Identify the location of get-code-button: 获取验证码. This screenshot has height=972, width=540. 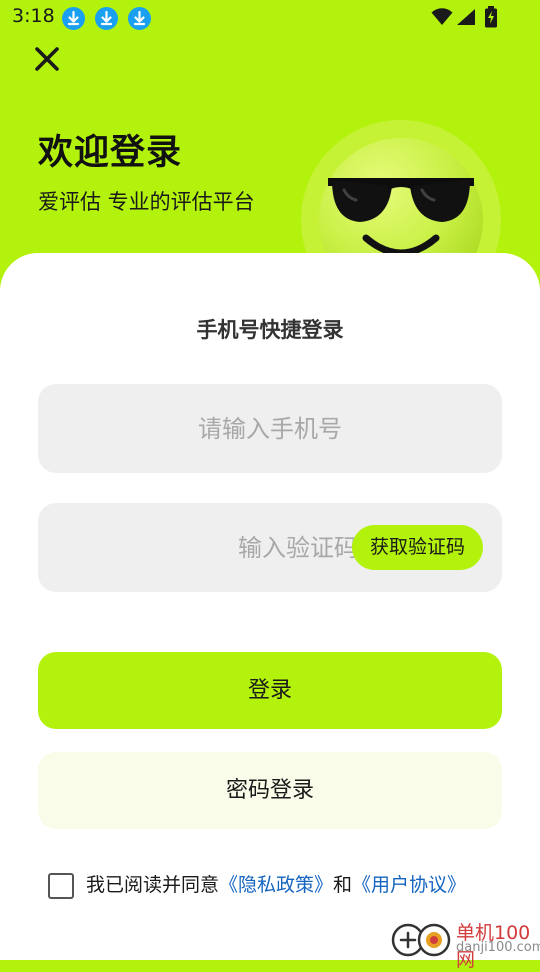
(417, 547).